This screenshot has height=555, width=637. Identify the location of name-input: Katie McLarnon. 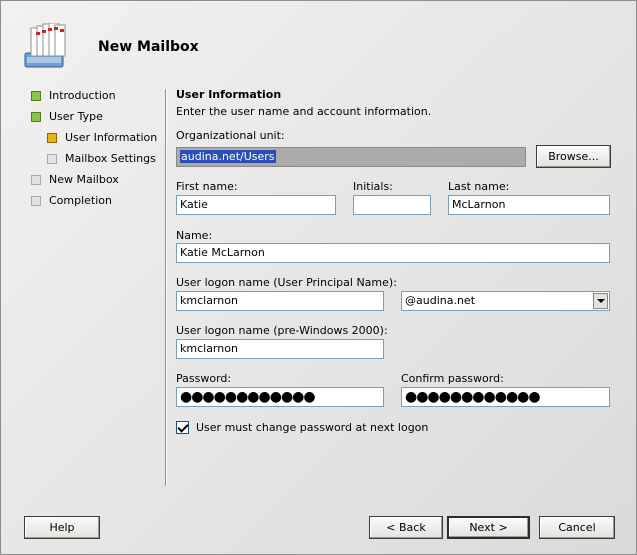
(393, 253).